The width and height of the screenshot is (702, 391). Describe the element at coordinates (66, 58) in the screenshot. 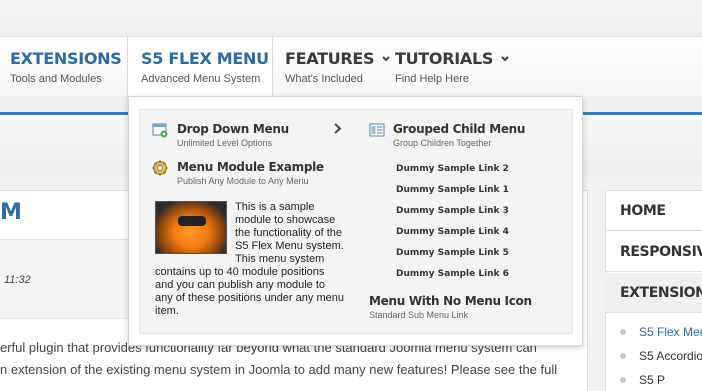

I see `menu-title-label: EXTENSIONS` at that location.